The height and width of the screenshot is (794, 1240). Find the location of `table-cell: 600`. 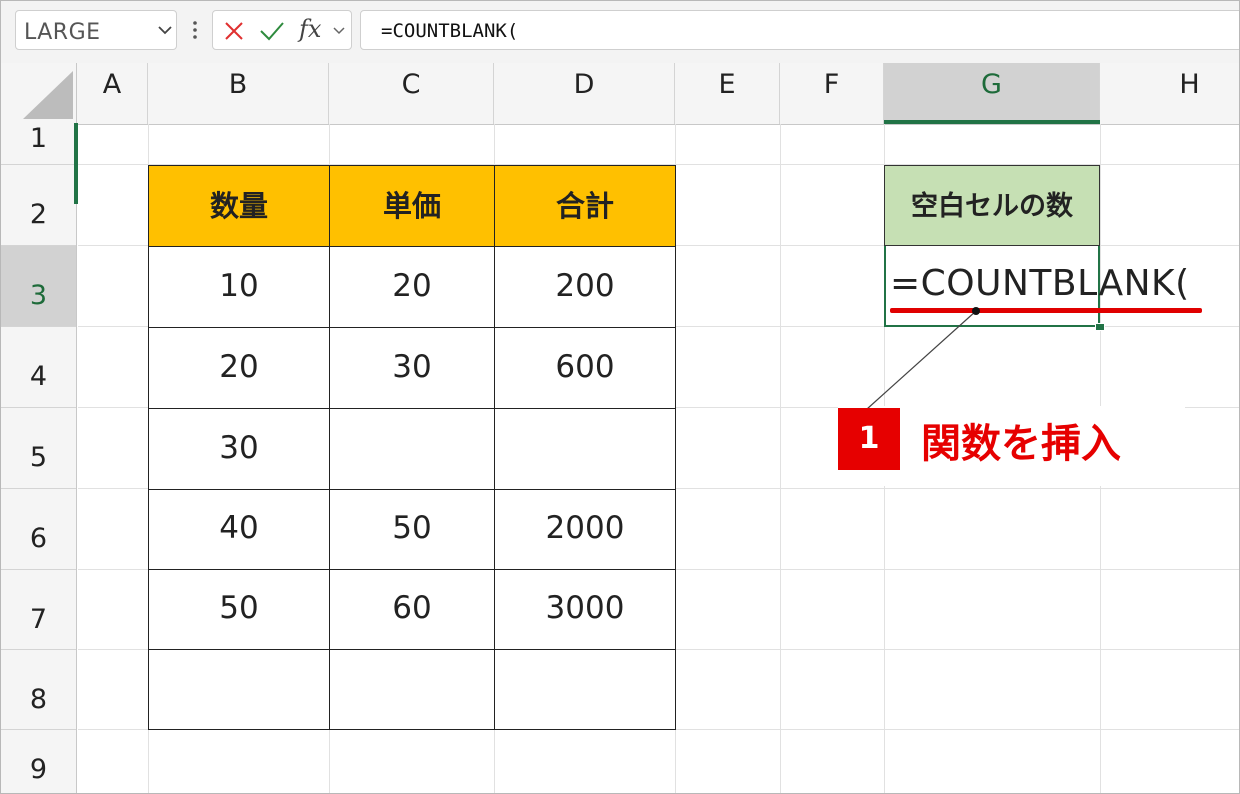

table-cell: 600 is located at coordinates (585, 368).